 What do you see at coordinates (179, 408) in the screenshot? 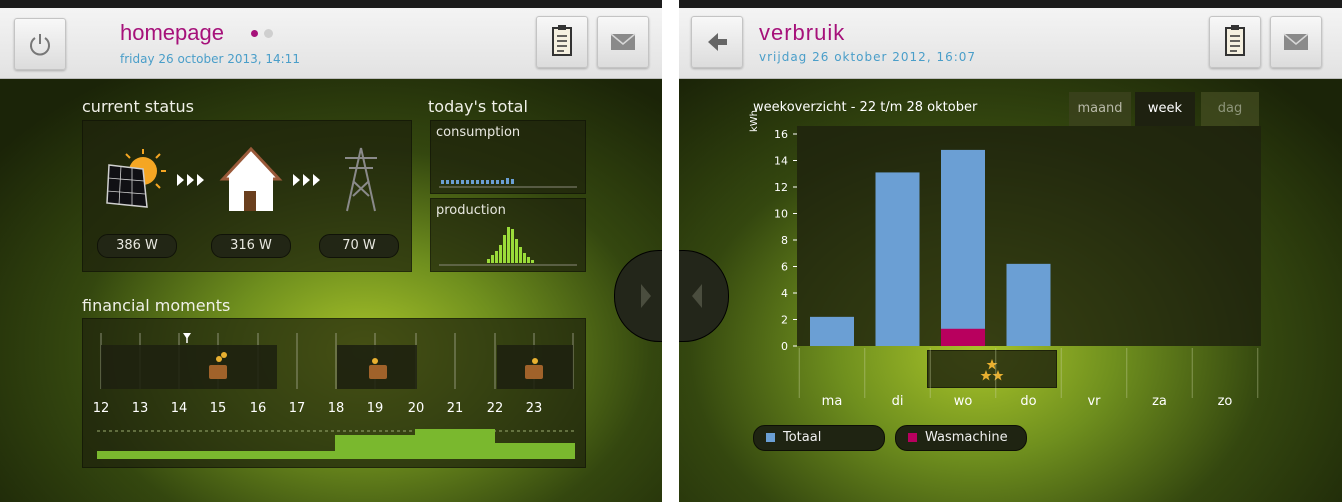
I see `day-label: 14` at bounding box center [179, 408].